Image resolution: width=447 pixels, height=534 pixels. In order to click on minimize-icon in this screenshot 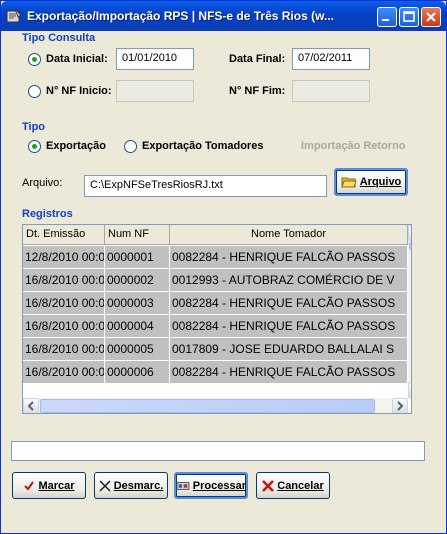, I will do `click(385, 20)`.